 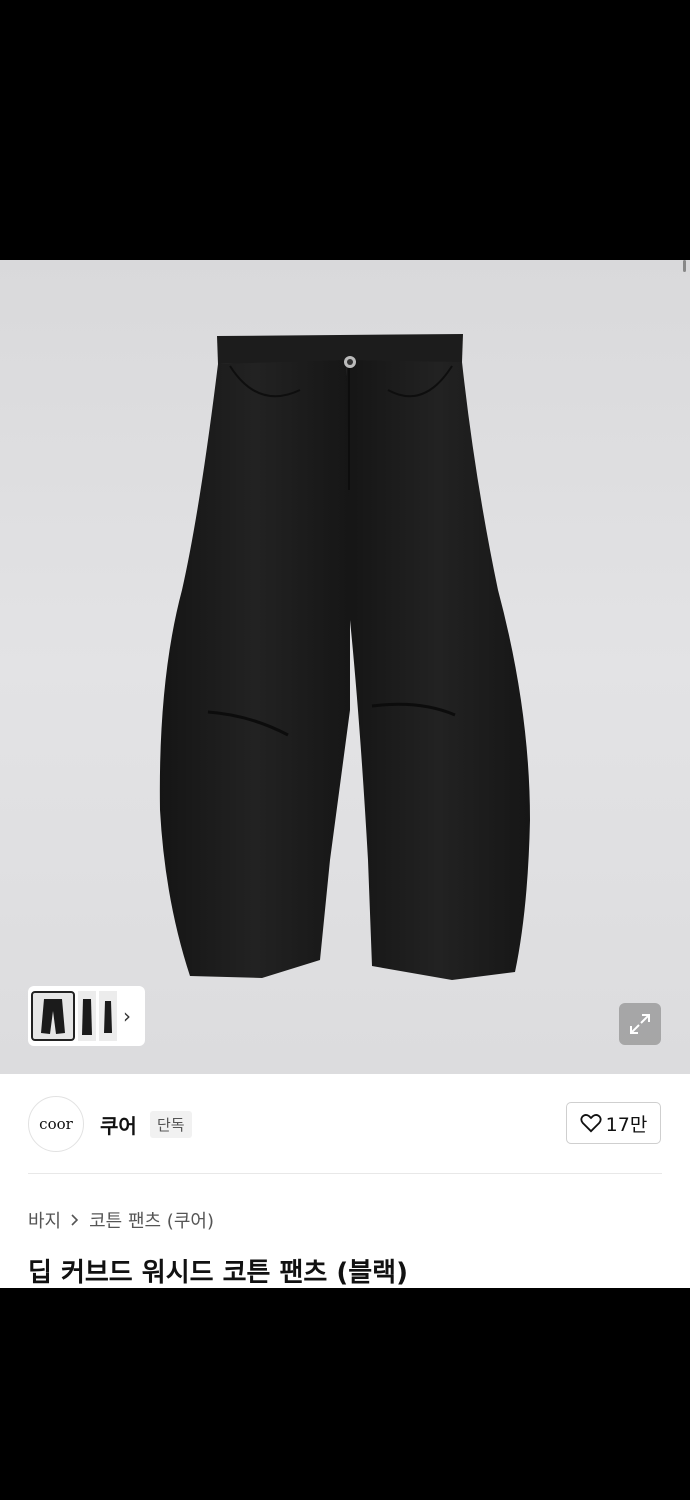 I want to click on scroll-indicator, so click(x=684, y=266).